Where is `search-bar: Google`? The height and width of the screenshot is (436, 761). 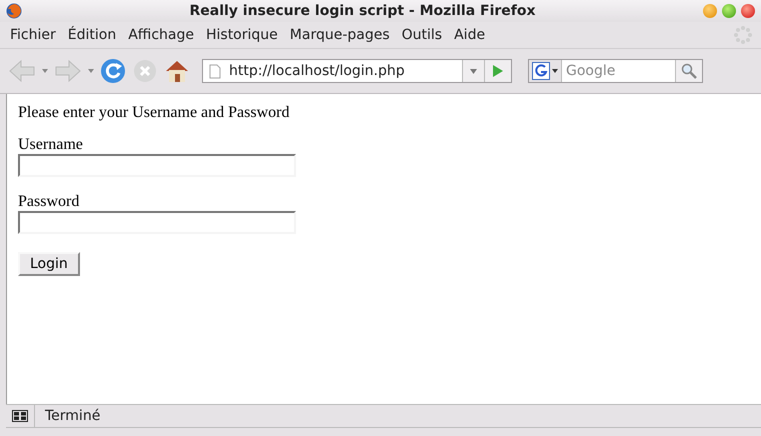
search-bar: Google is located at coordinates (615, 71).